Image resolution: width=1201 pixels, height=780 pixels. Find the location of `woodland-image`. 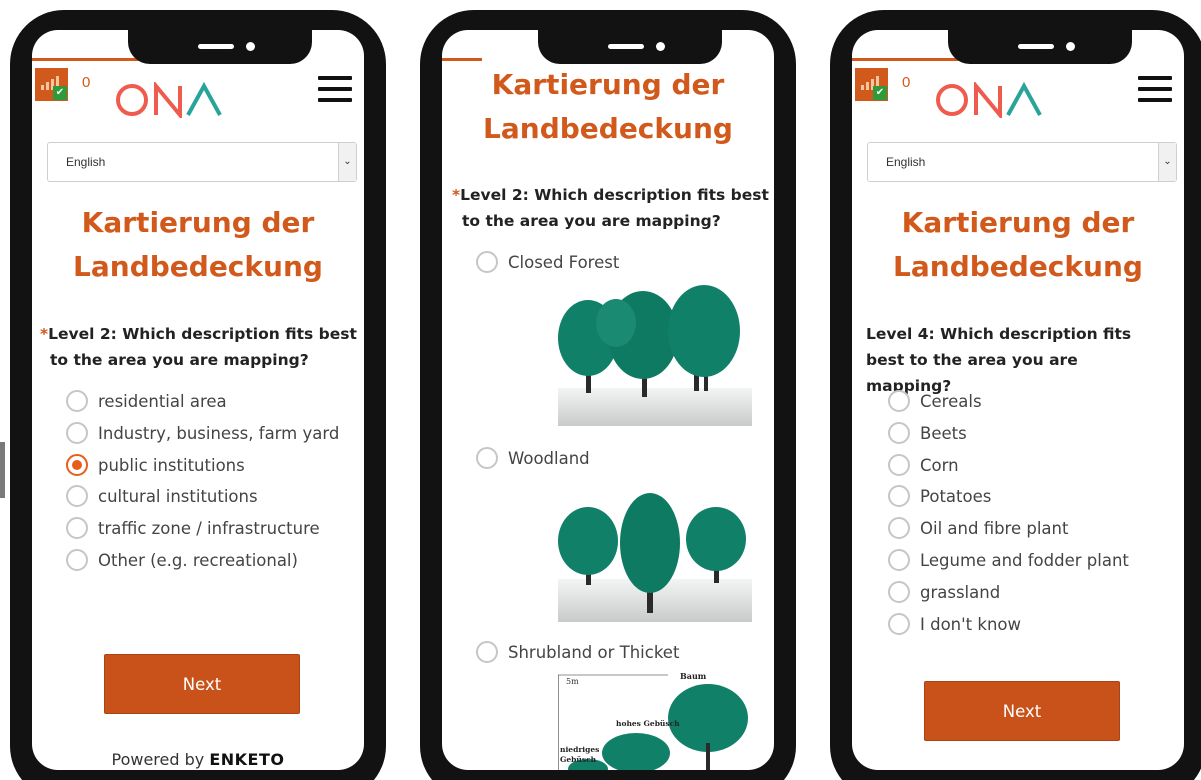

woodland-image is located at coordinates (655, 557).